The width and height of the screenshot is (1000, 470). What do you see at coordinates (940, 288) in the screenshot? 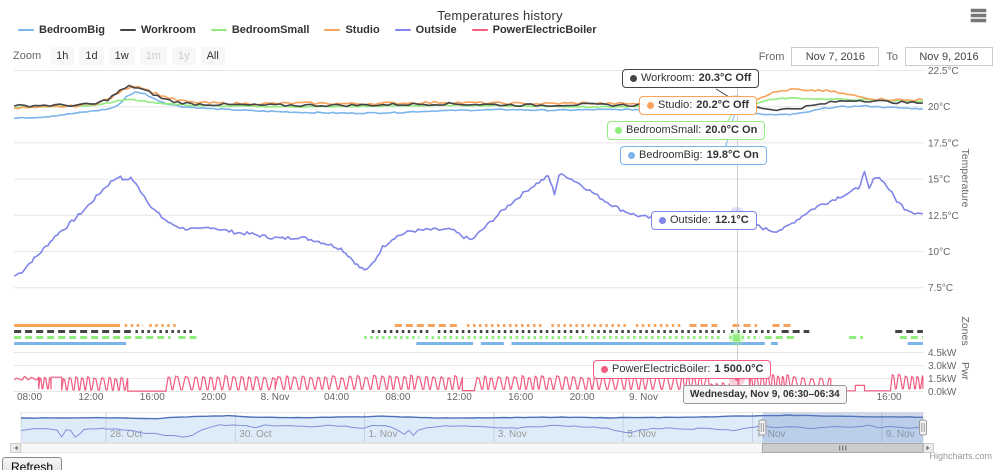
I see `y-axis-tick-label: 7.5°C` at bounding box center [940, 288].